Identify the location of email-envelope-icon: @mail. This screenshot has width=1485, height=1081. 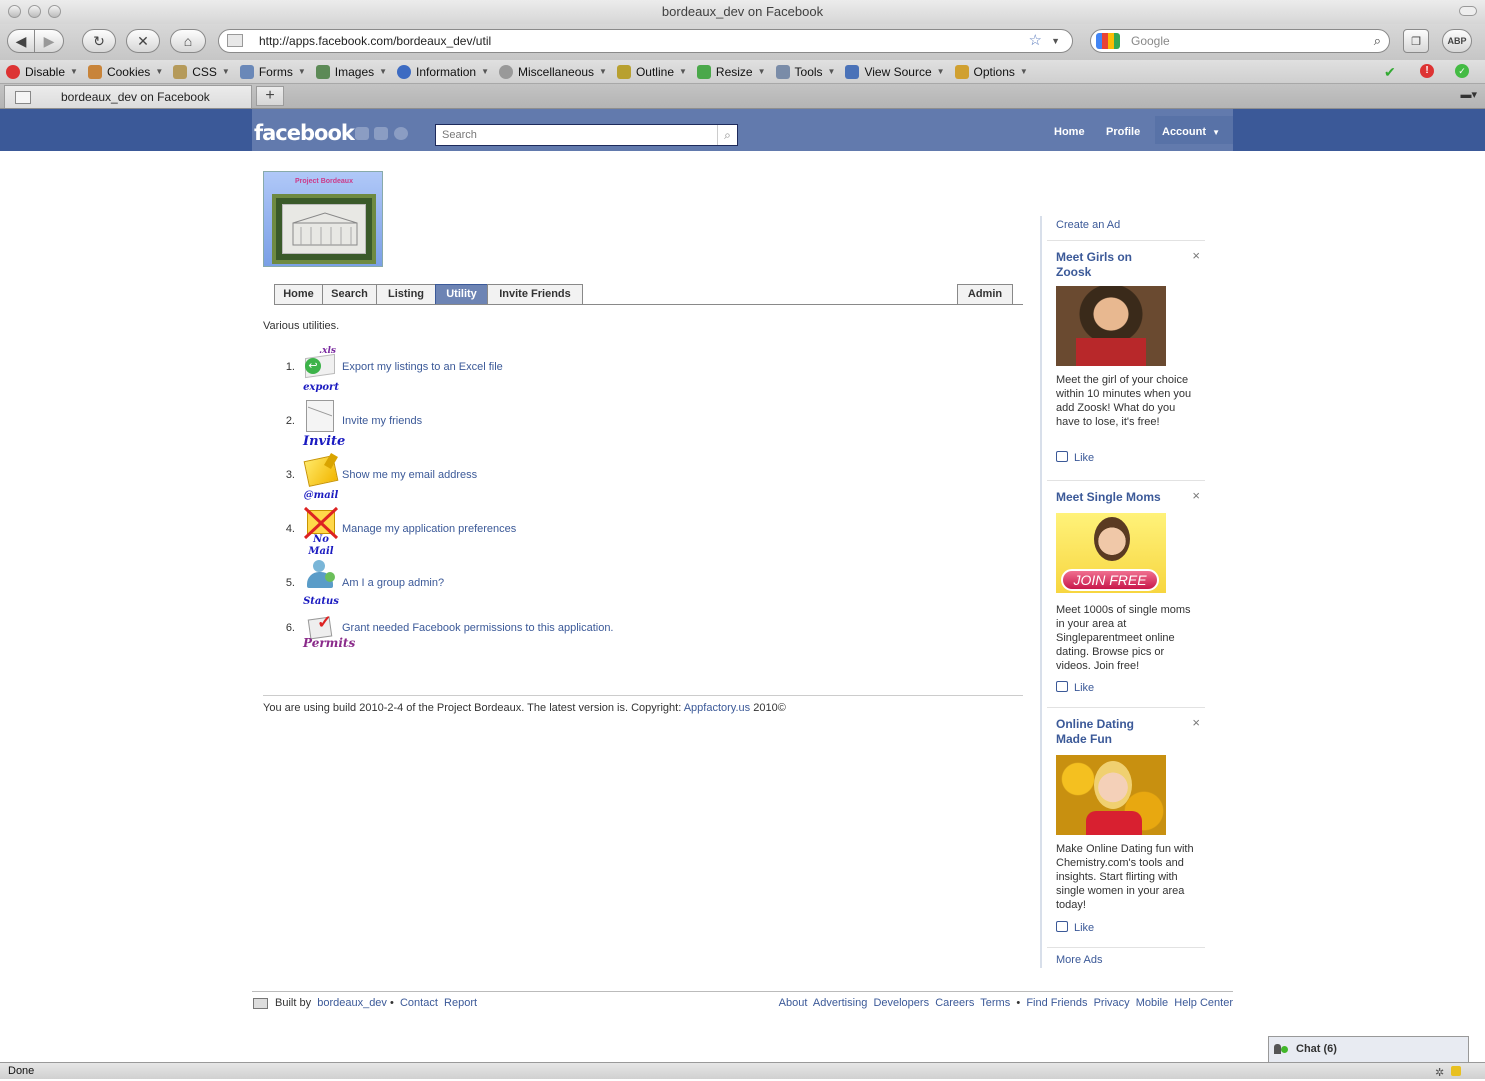
(321, 477).